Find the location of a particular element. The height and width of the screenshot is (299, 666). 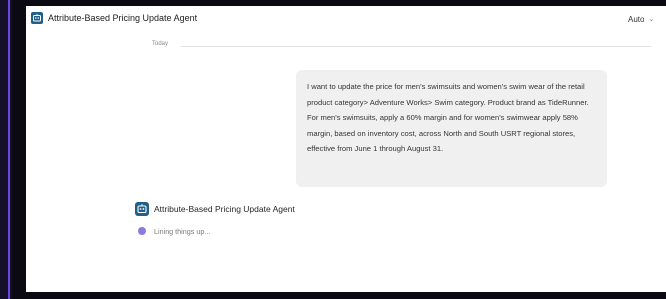

accent-border is located at coordinates (9, 149).